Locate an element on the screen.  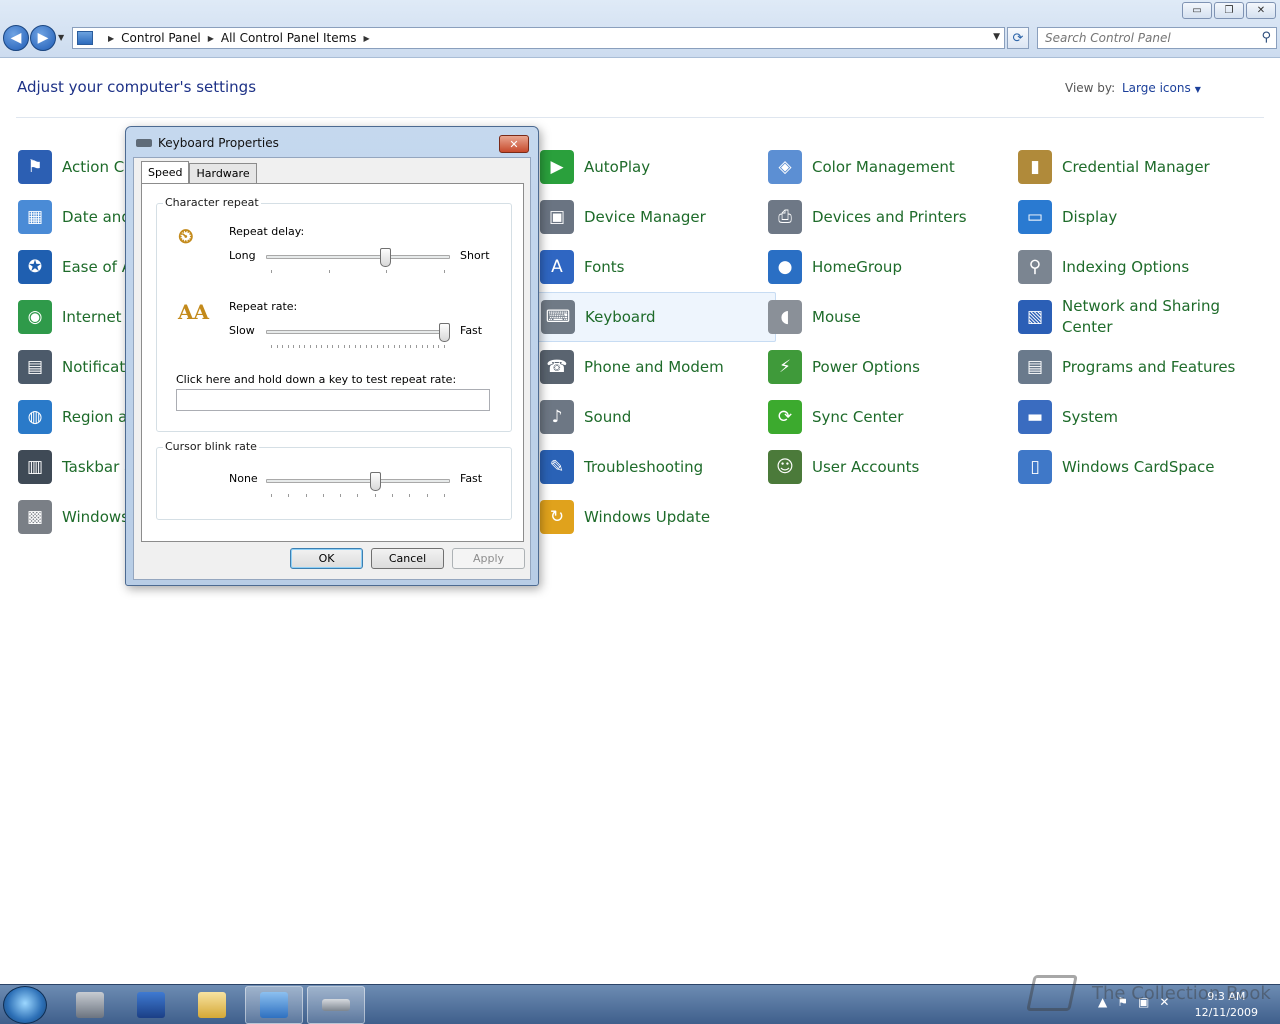
test-repeat-input is located at coordinates (333, 400).